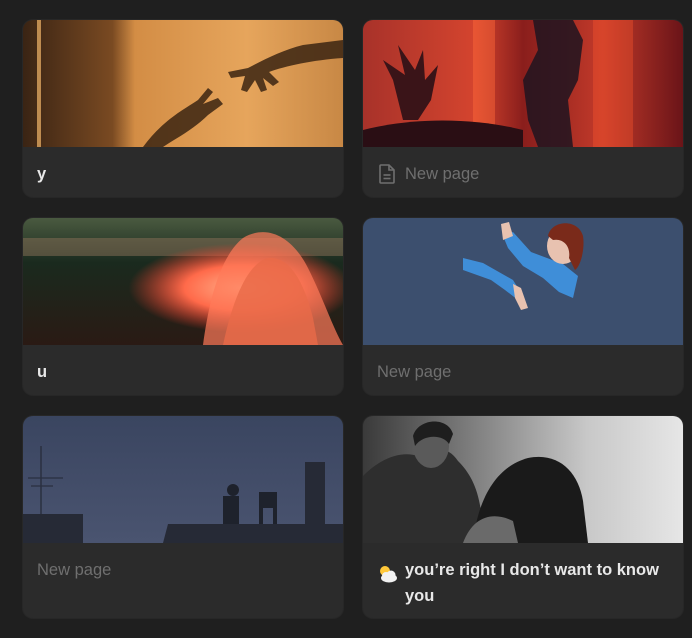 Image resolution: width=692 pixels, height=638 pixels. Describe the element at coordinates (388, 574) in the screenshot. I see `sun-behind-cloud-icon` at that location.